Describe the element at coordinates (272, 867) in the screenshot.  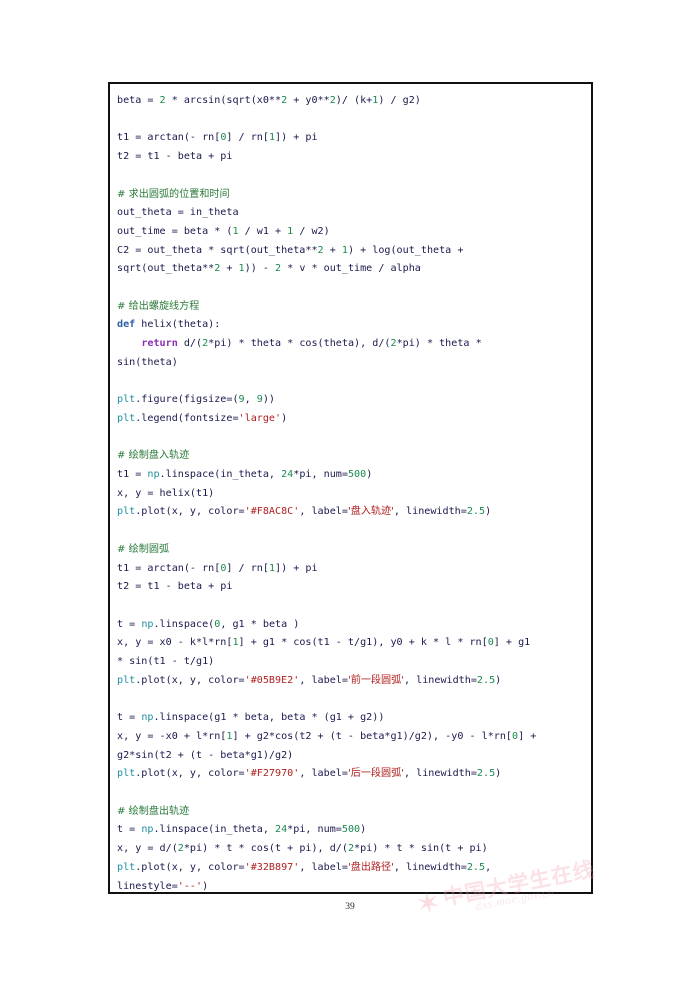
I see `code-token-str: '#32B897'` at that location.